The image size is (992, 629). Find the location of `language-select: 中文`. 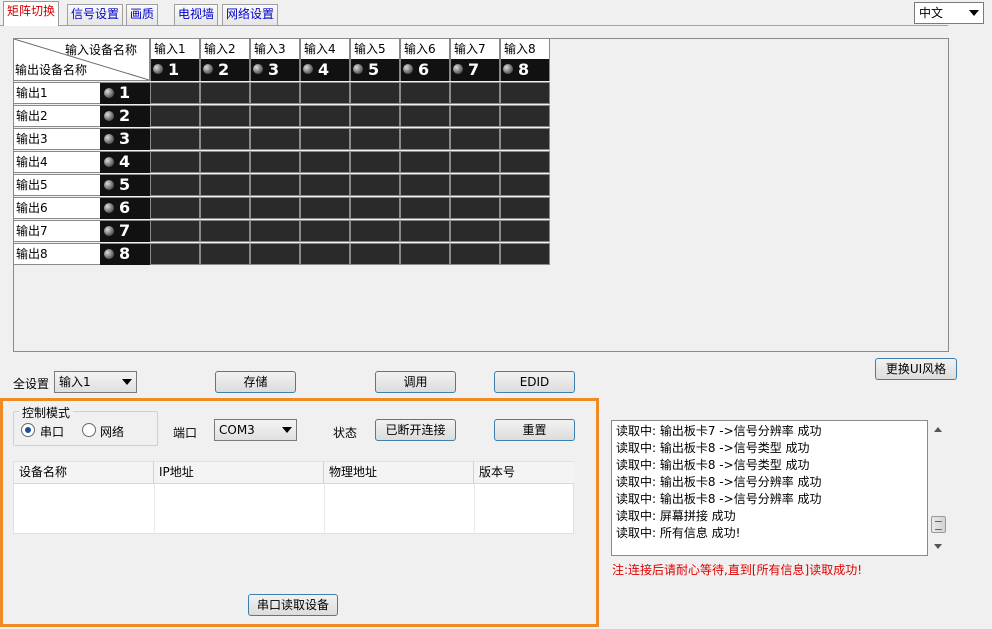

language-select: 中文 is located at coordinates (949, 13).